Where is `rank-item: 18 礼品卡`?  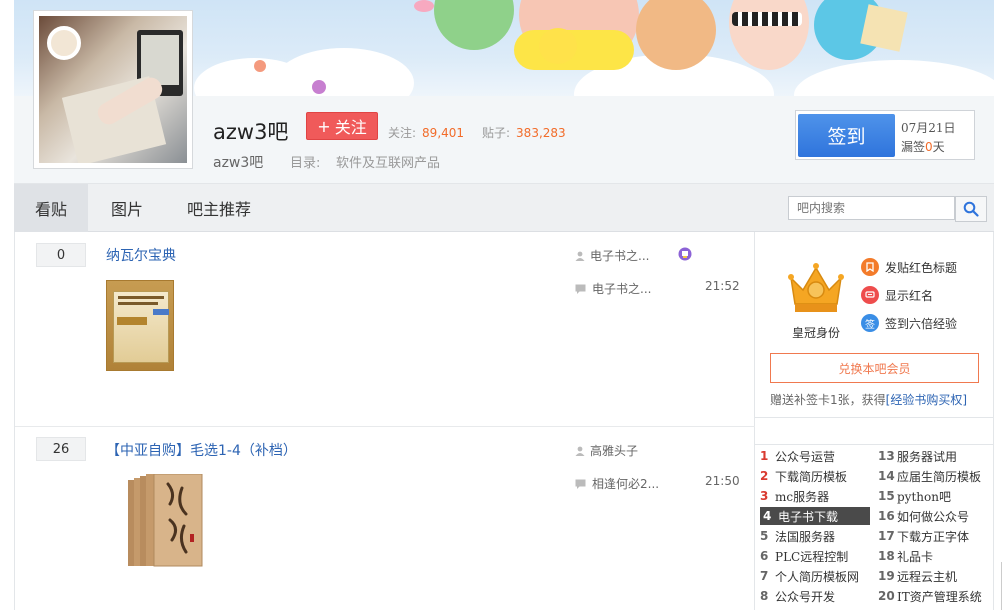 rank-item: 18 礼品卡 is located at coordinates (935, 556).